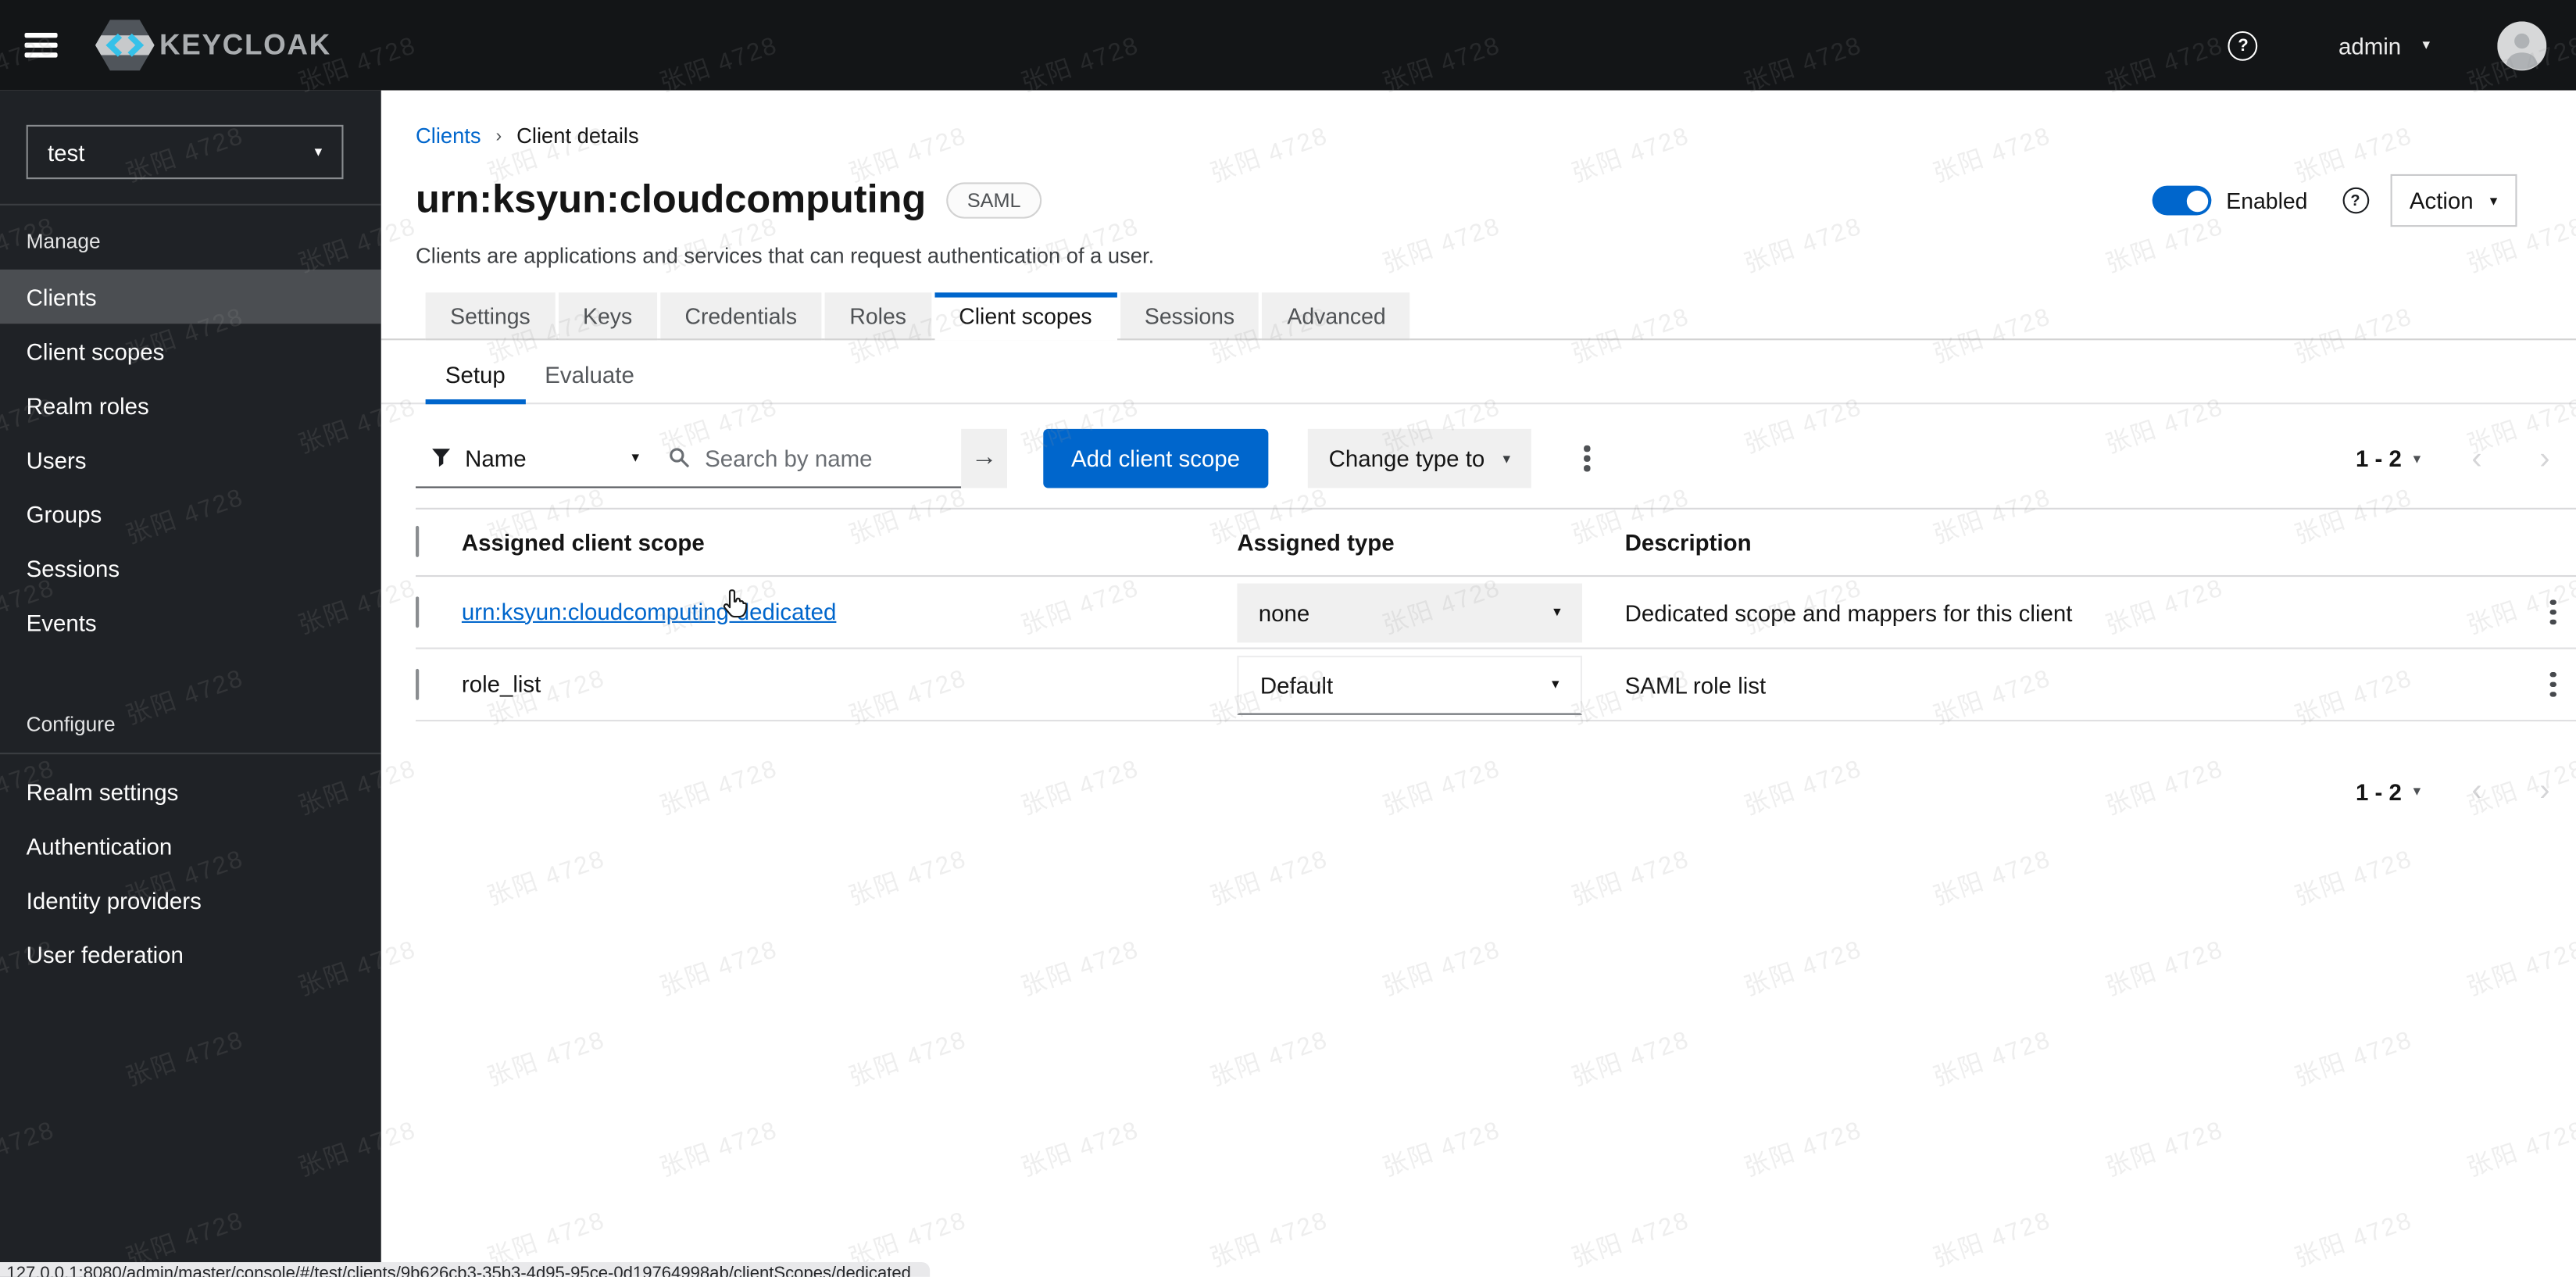 The height and width of the screenshot is (1277, 2576). Describe the element at coordinates (1337, 316) in the screenshot. I see `tab-advanced: Advanced` at that location.